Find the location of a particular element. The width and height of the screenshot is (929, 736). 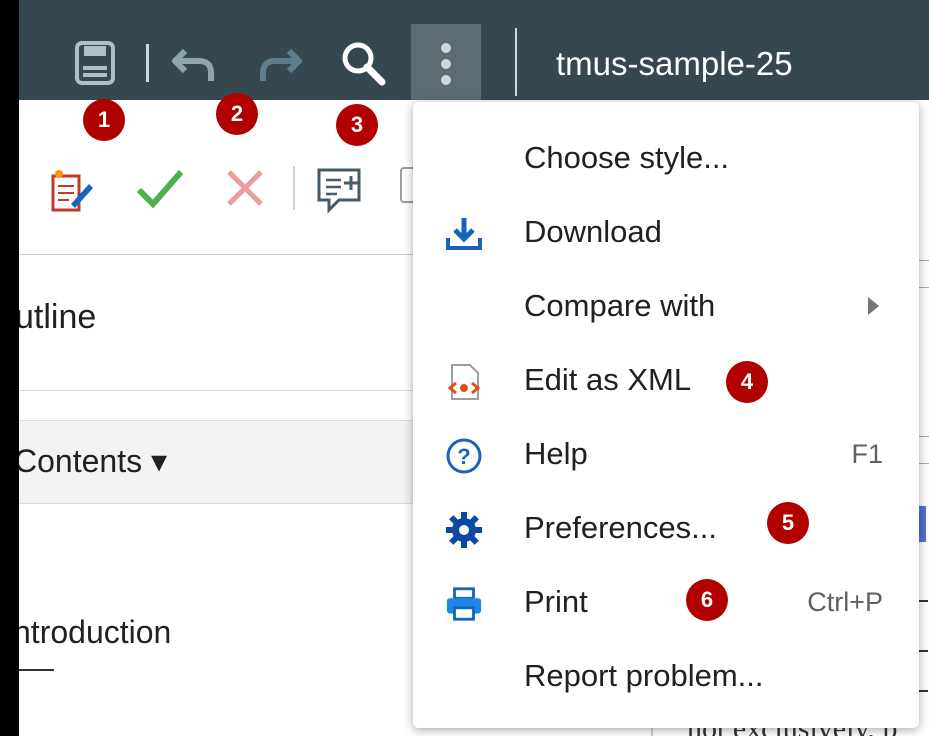

more-options-button is located at coordinates (446, 62).